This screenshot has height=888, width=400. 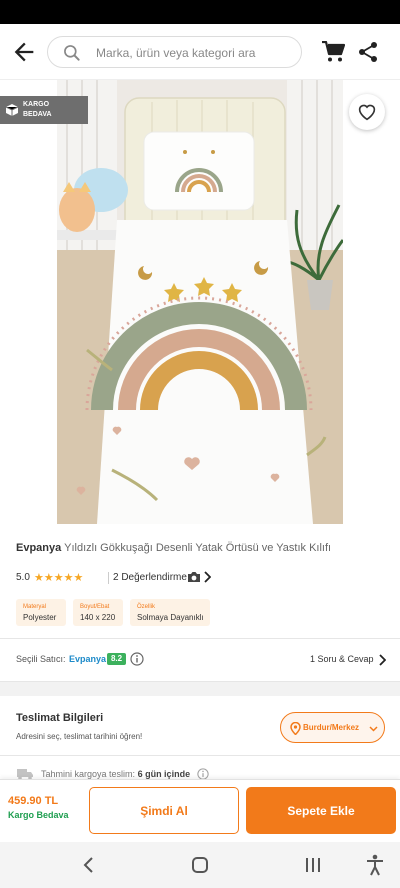 I want to click on buy-now-button: Şimdi Al, so click(x=164, y=810).